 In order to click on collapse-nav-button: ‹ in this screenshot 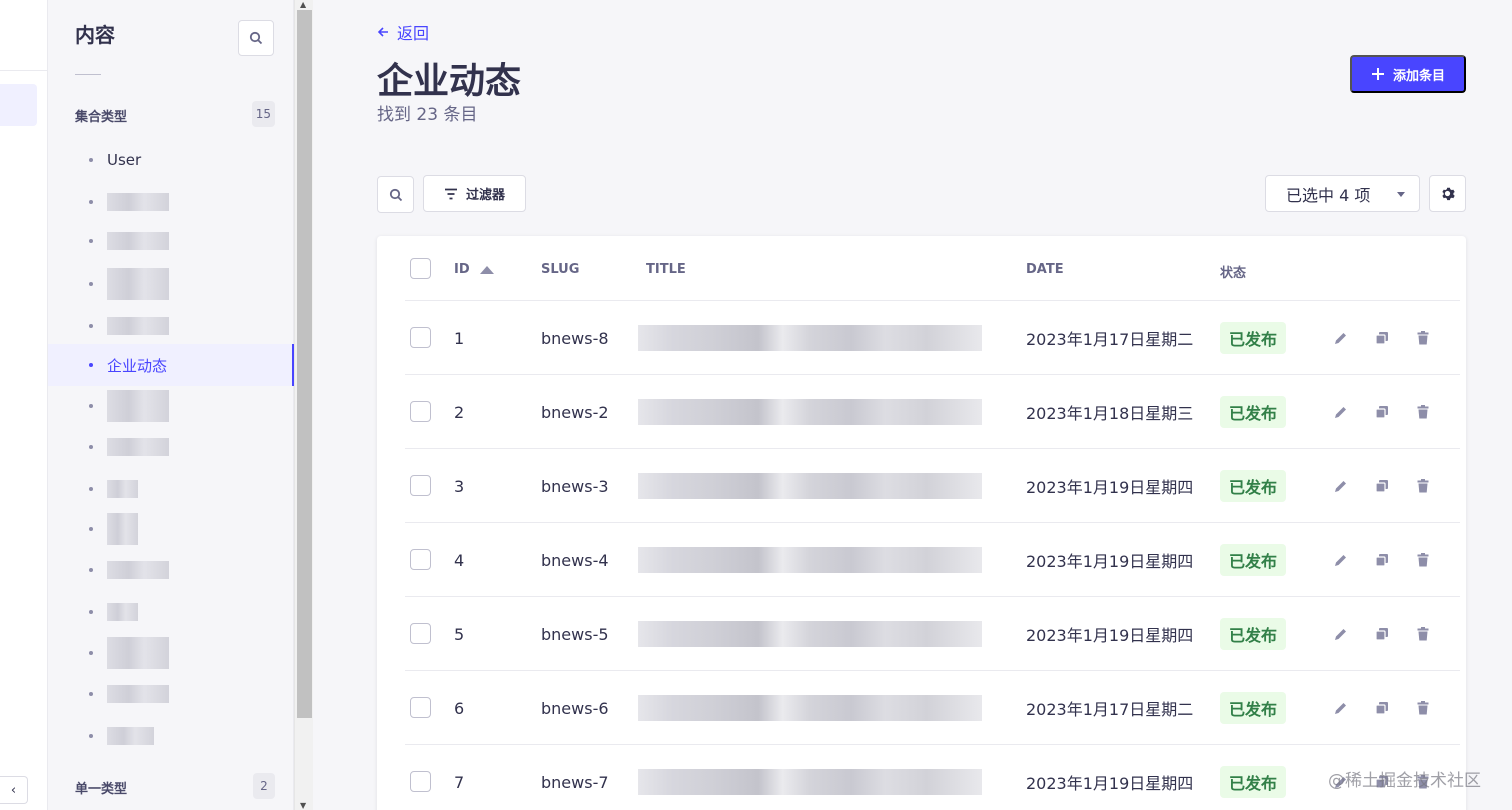, I will do `click(14, 790)`.